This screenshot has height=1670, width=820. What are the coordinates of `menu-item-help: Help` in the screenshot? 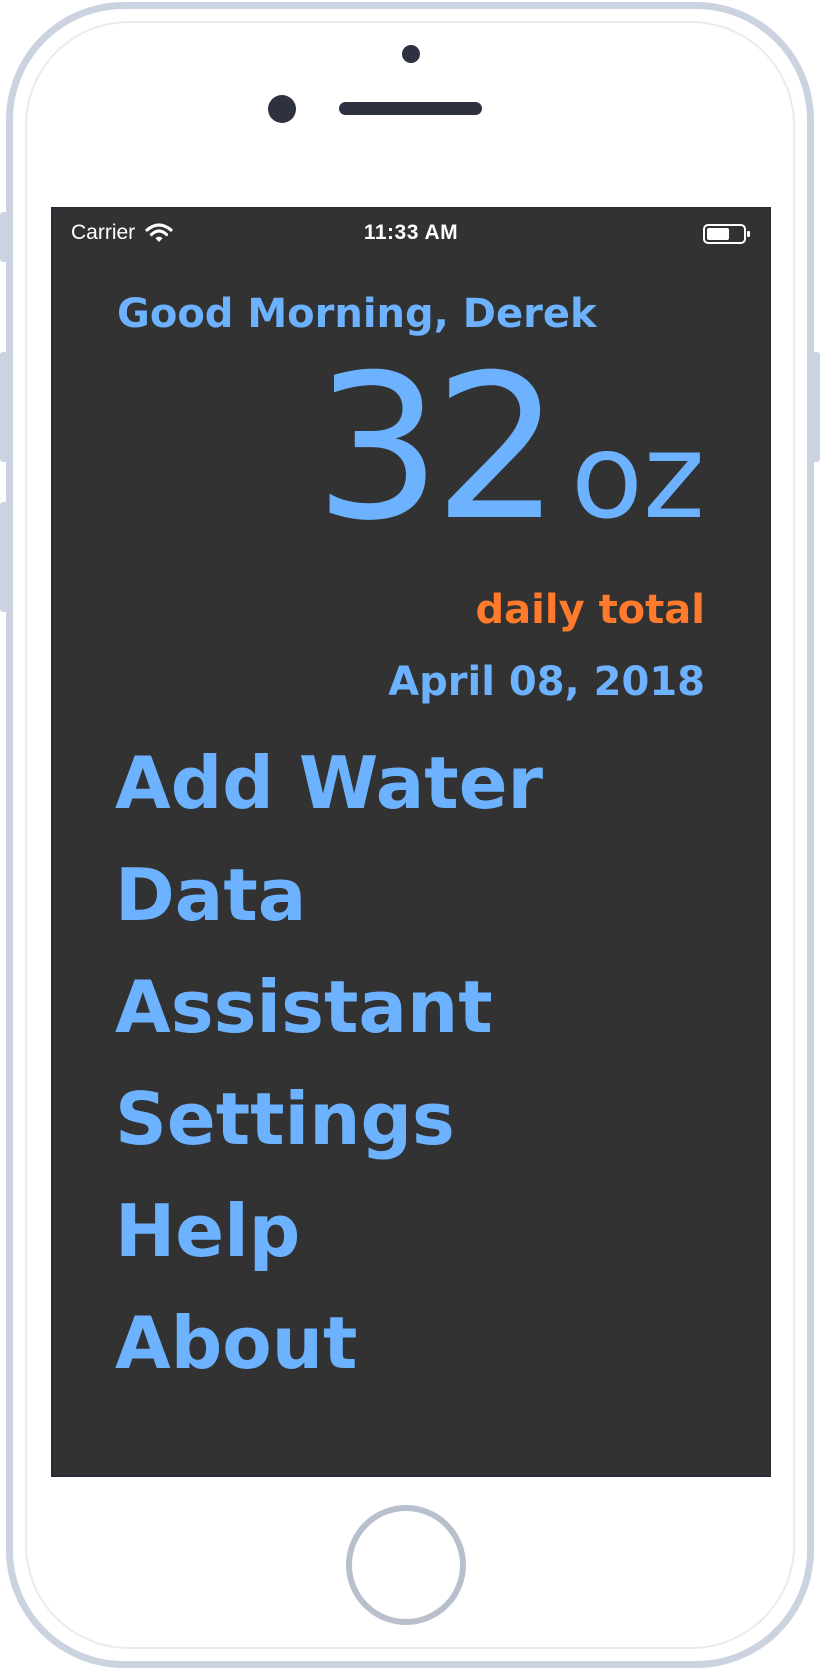 It's located at (329, 1231).